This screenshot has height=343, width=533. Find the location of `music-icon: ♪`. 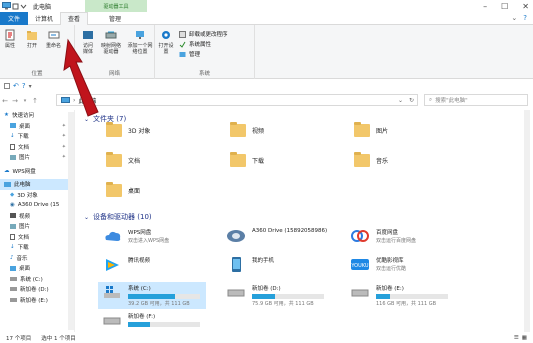

music-icon: ♪ is located at coordinates (12, 257).